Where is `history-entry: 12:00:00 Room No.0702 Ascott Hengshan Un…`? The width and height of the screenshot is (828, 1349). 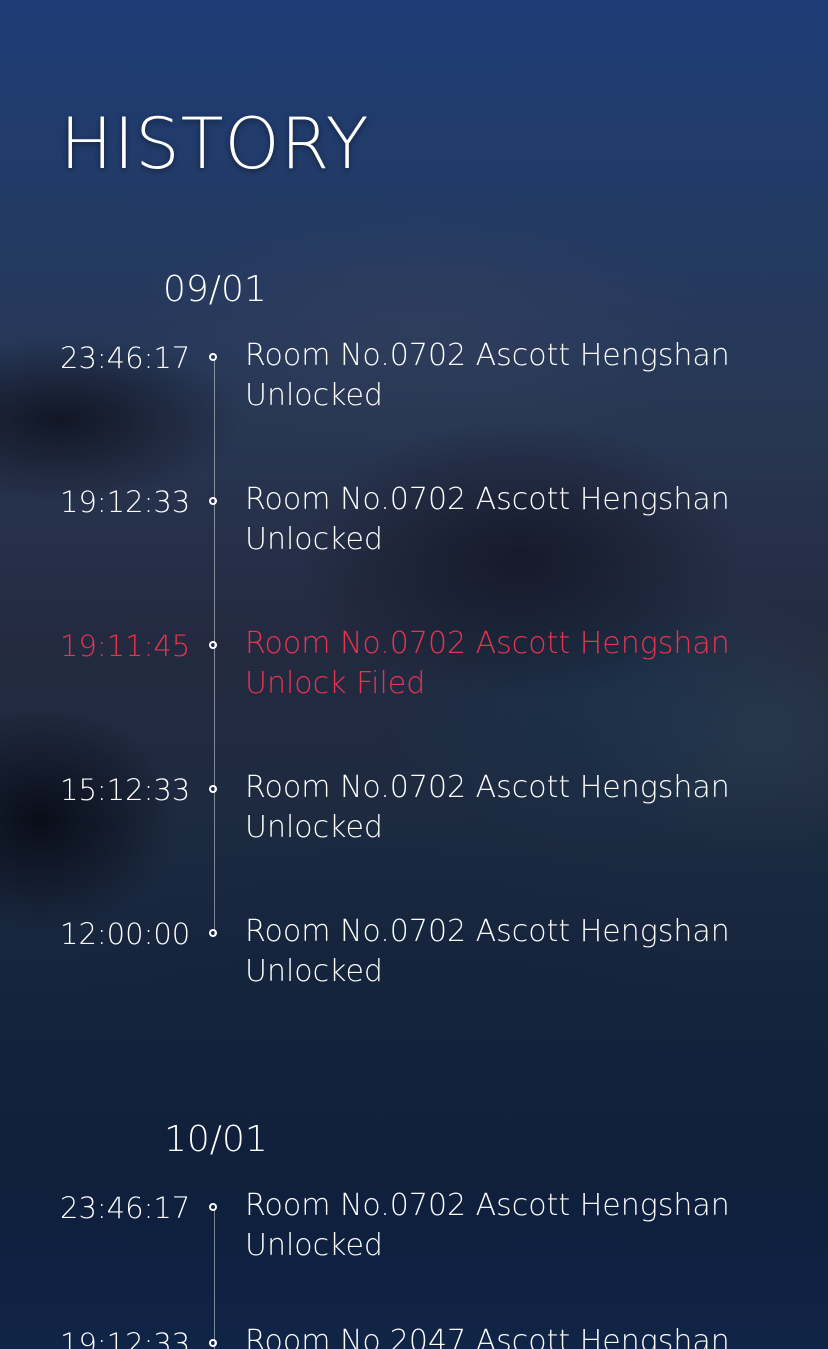 history-entry: 12:00:00 Room No.0702 Ascott Hengshan Un… is located at coordinates (414, 959).